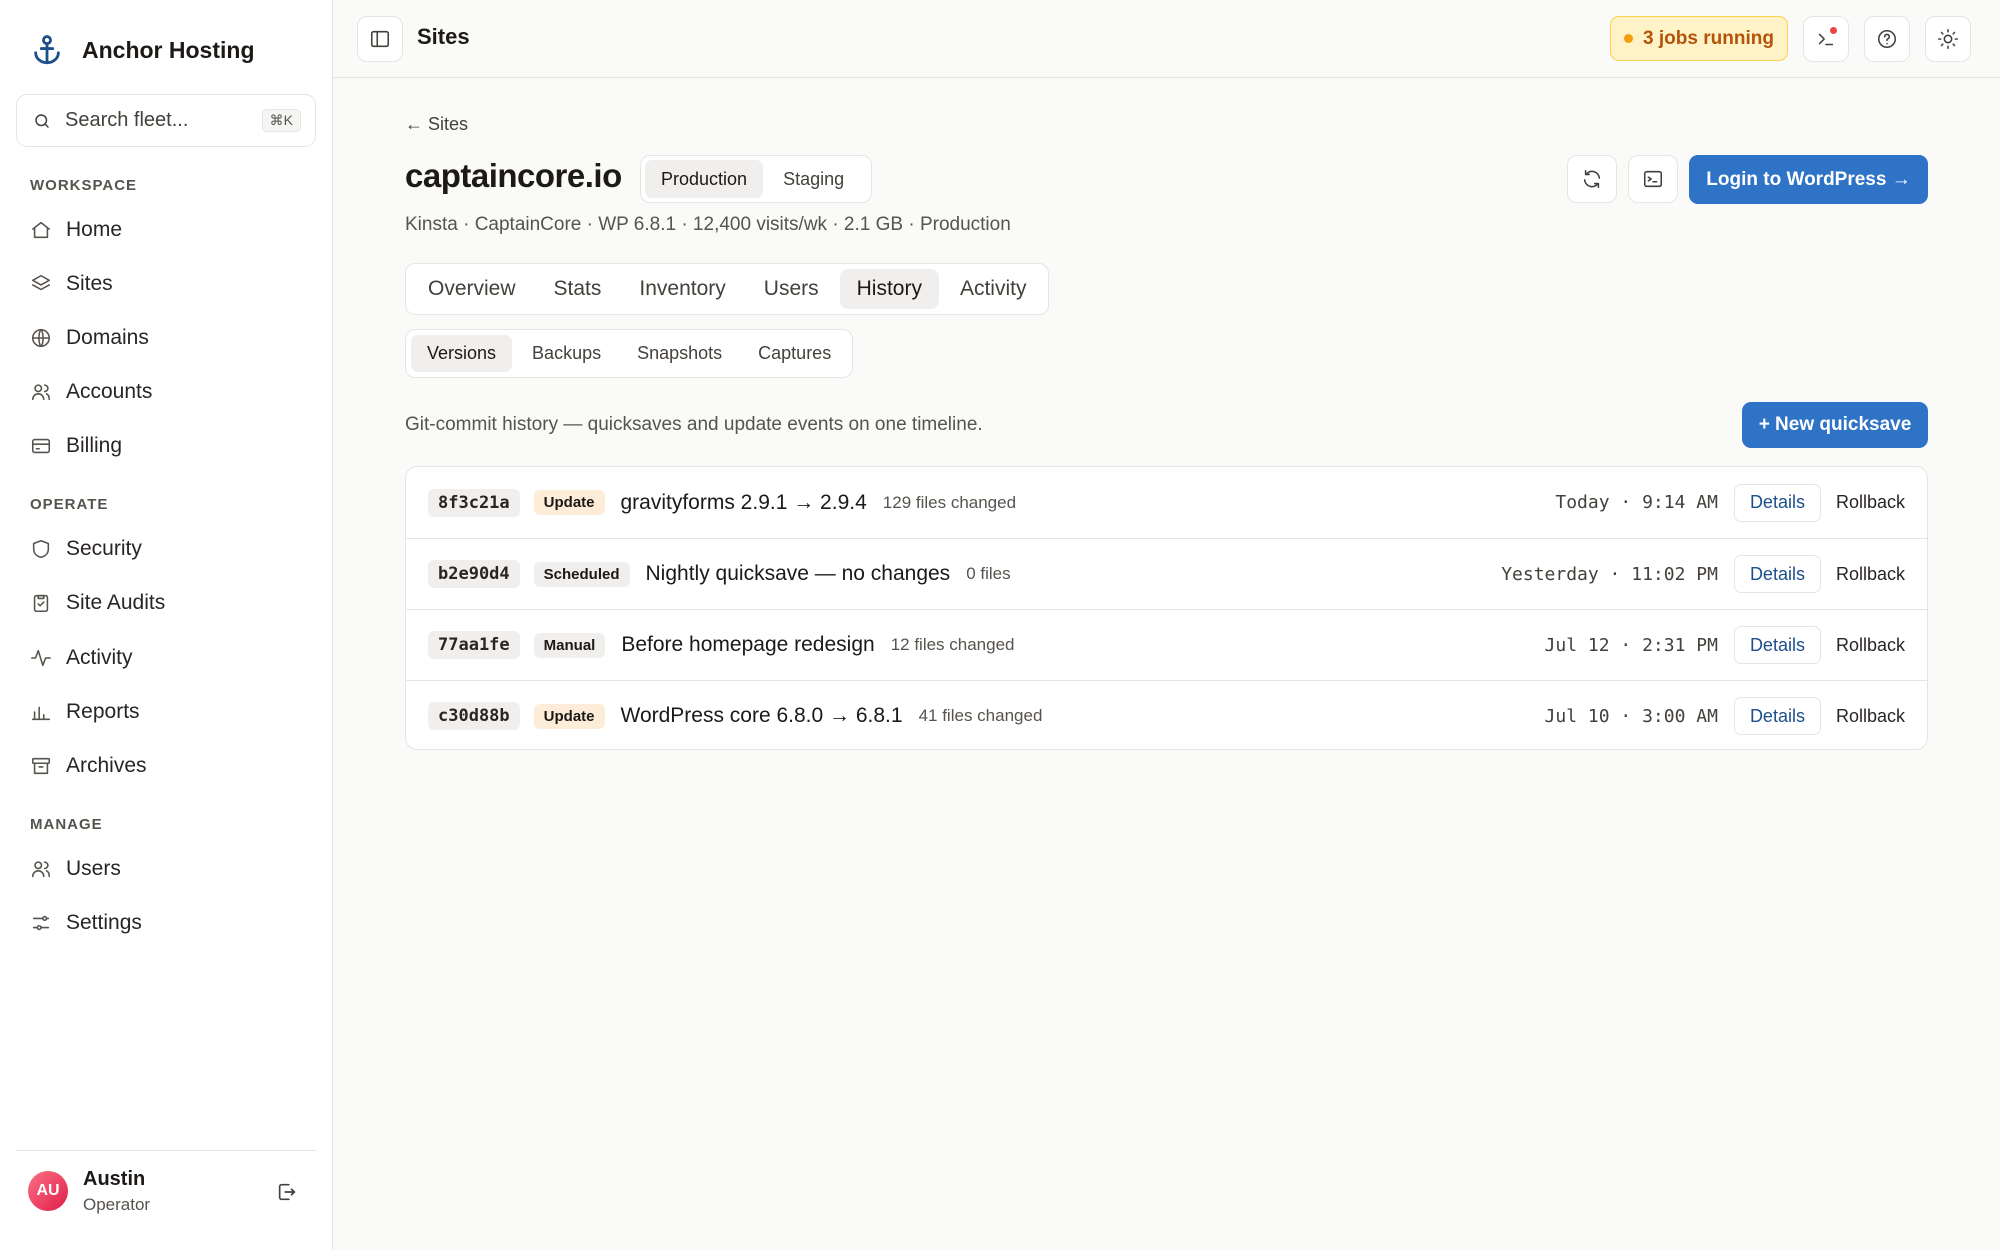 The width and height of the screenshot is (2000, 1250). I want to click on refresh-button, so click(1592, 179).